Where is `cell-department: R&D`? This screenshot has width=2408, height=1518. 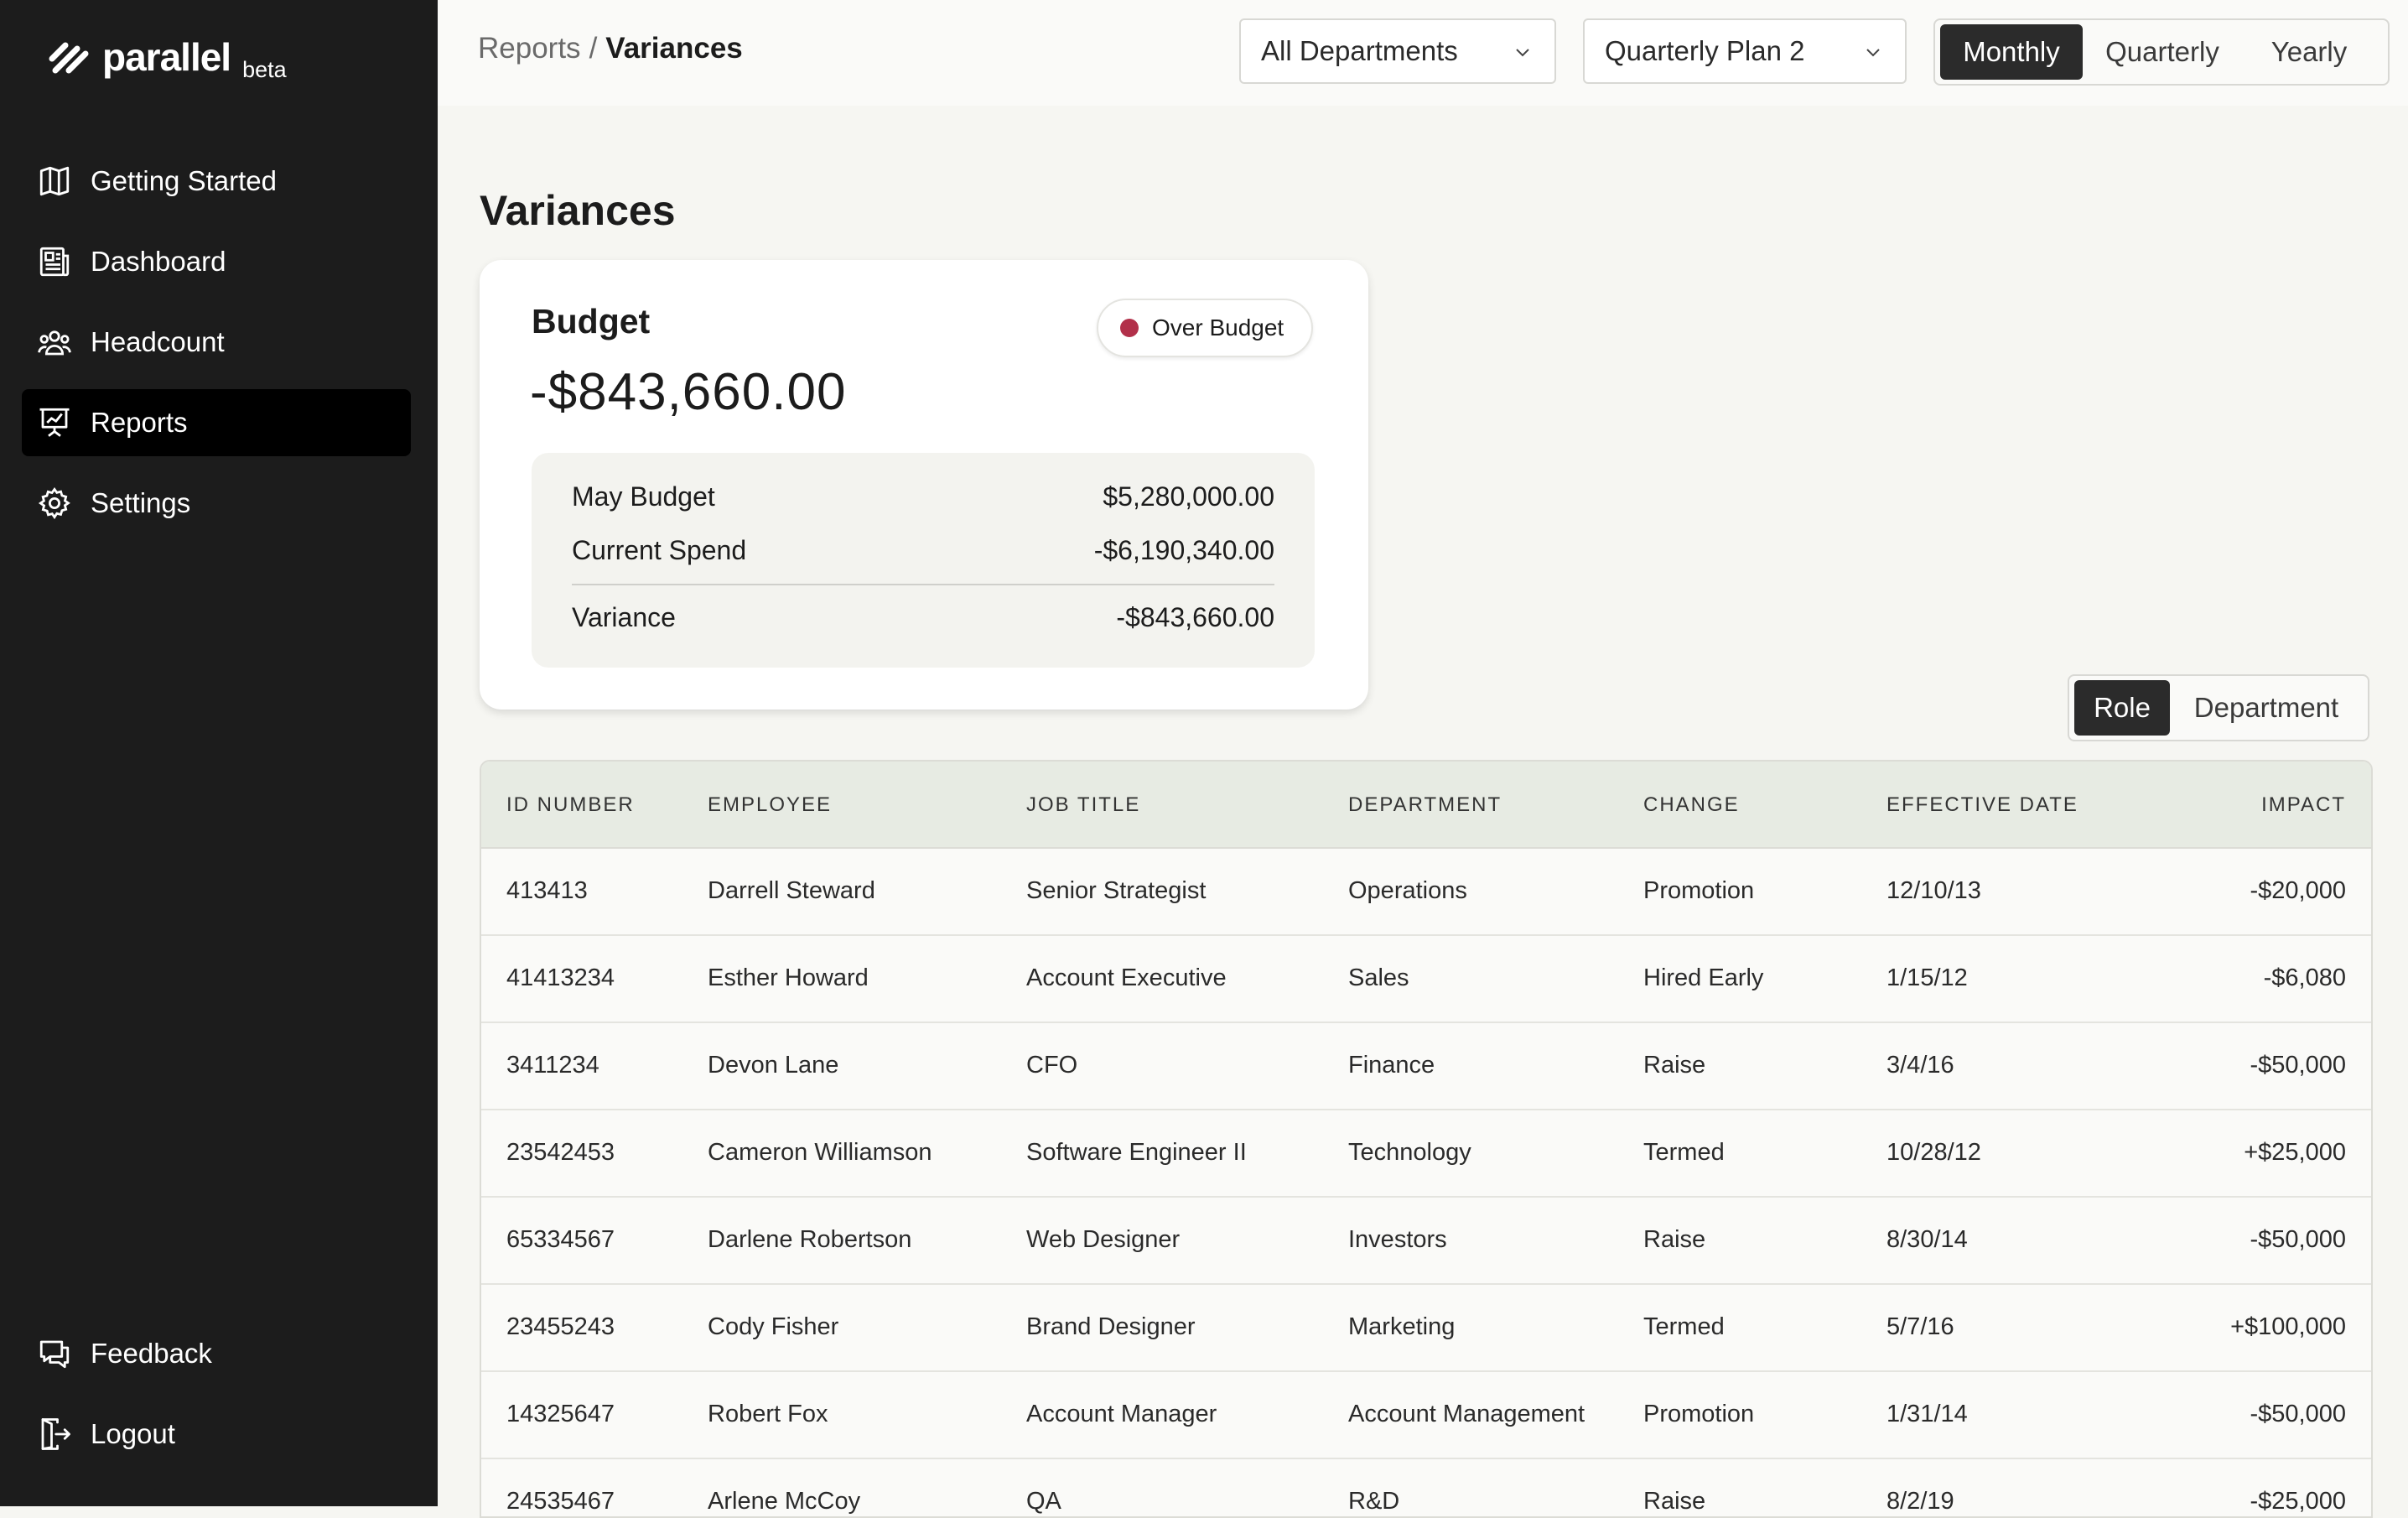
cell-department: R&D is located at coordinates (1374, 1501).